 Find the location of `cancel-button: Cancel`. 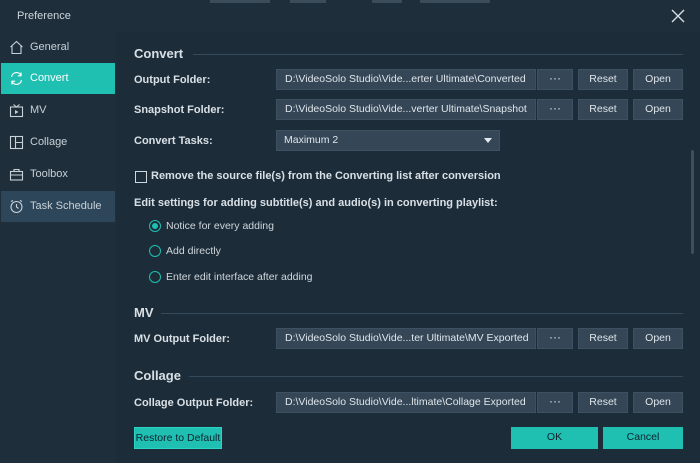

cancel-button: Cancel is located at coordinates (643, 438).